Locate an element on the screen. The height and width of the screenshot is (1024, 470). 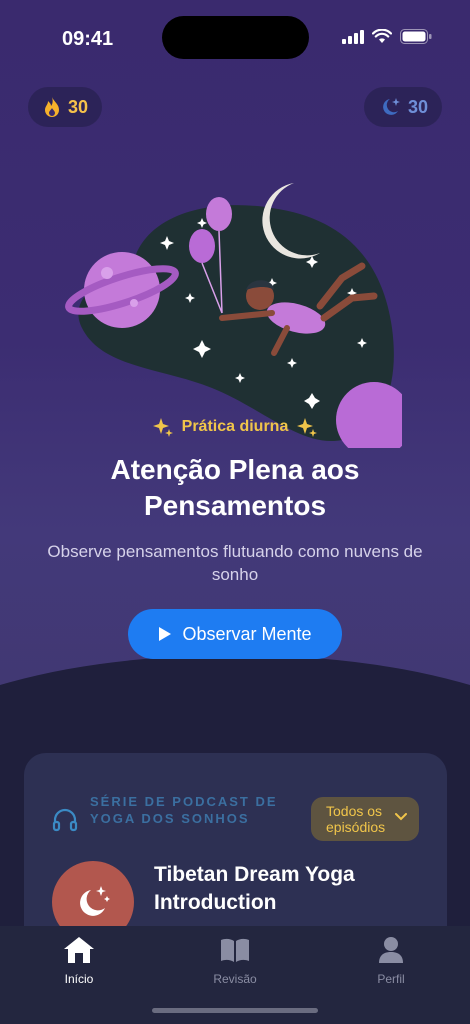
practice-eyebrow: Prática diurna is located at coordinates (235, 427).